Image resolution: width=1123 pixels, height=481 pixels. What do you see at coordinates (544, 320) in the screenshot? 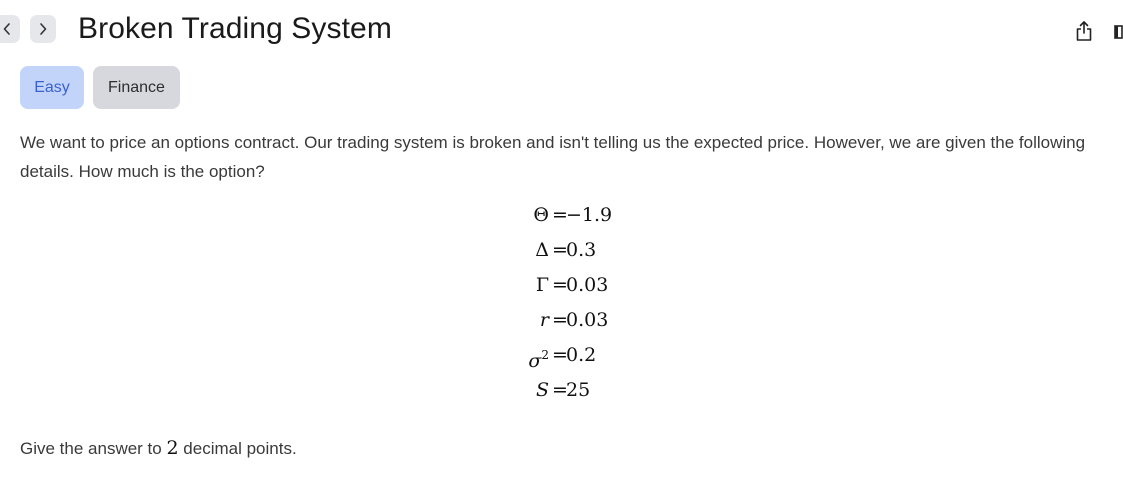
I see `given-symbol: r` at bounding box center [544, 320].